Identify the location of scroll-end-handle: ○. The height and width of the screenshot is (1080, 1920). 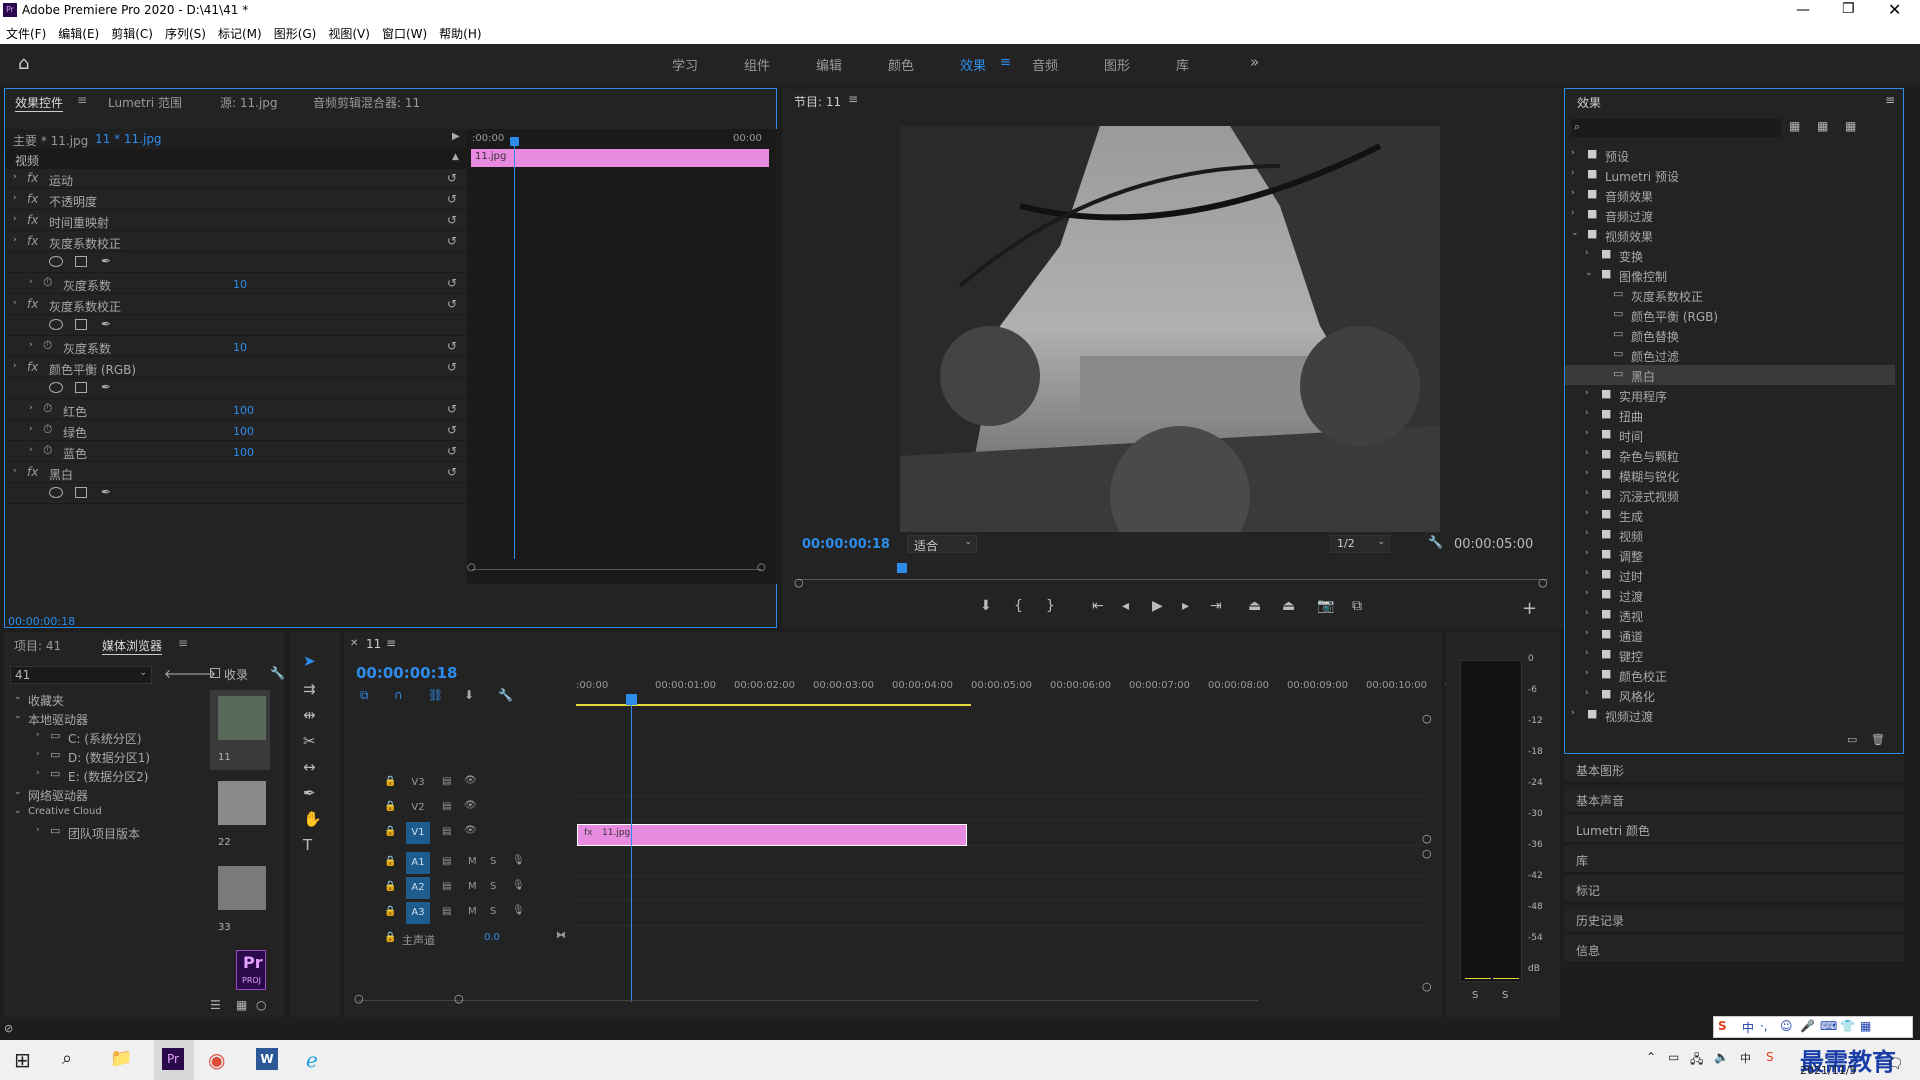
(459, 998).